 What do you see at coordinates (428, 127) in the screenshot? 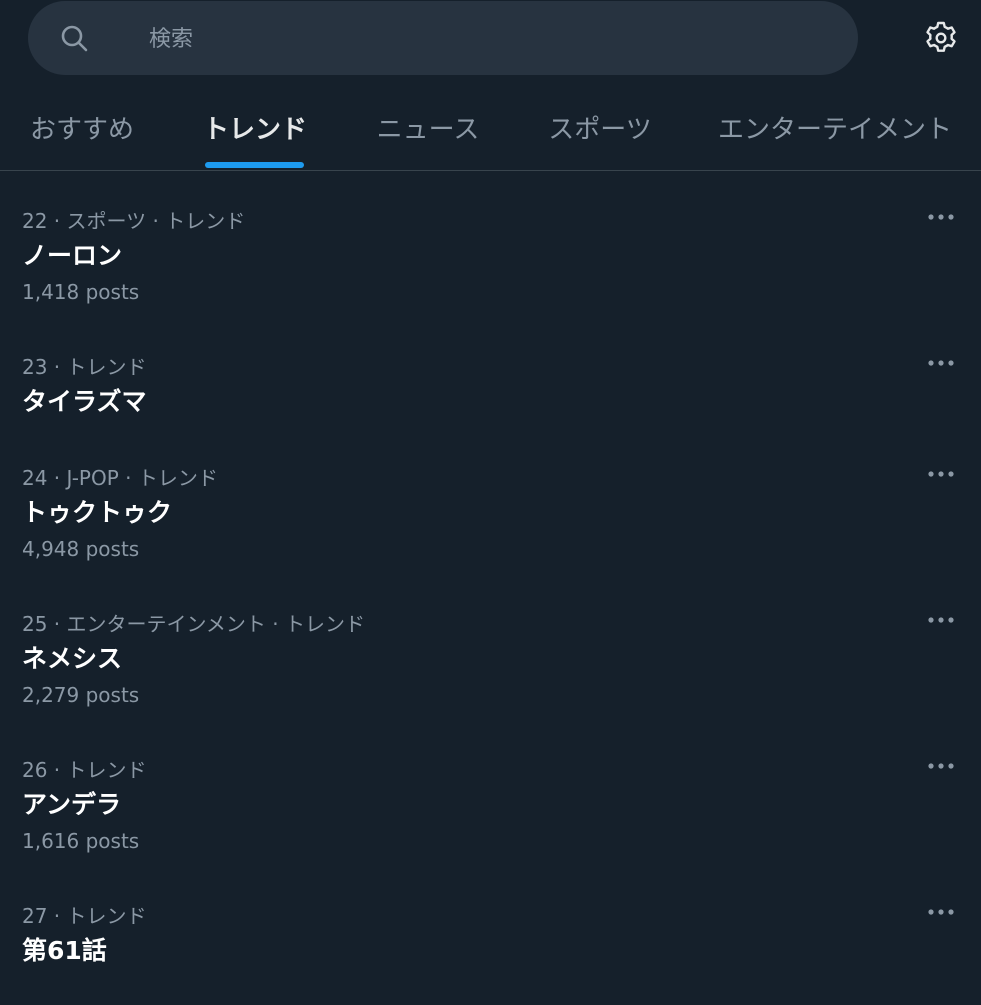
I see `tab-news: ニュース` at bounding box center [428, 127].